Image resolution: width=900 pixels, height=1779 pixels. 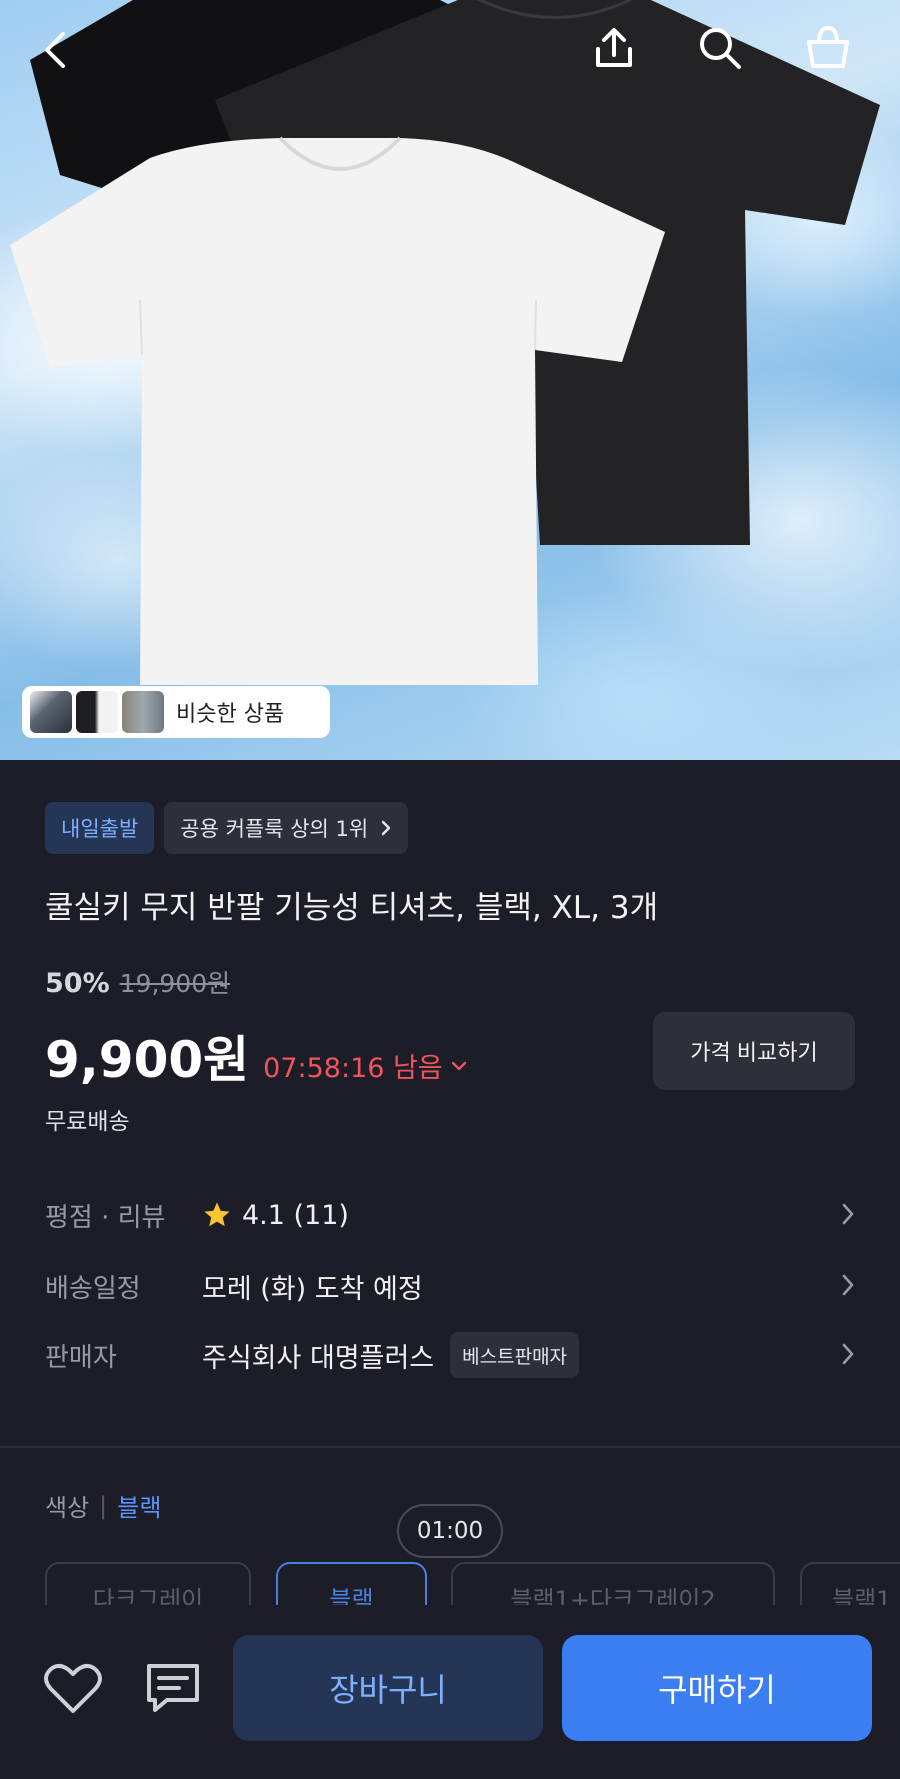 What do you see at coordinates (614, 48) in the screenshot?
I see `share-icon` at bounding box center [614, 48].